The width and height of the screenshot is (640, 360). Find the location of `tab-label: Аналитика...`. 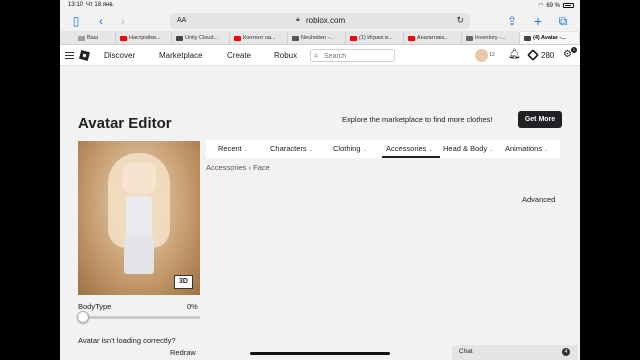

tab-label: Аналитика... is located at coordinates (433, 38).